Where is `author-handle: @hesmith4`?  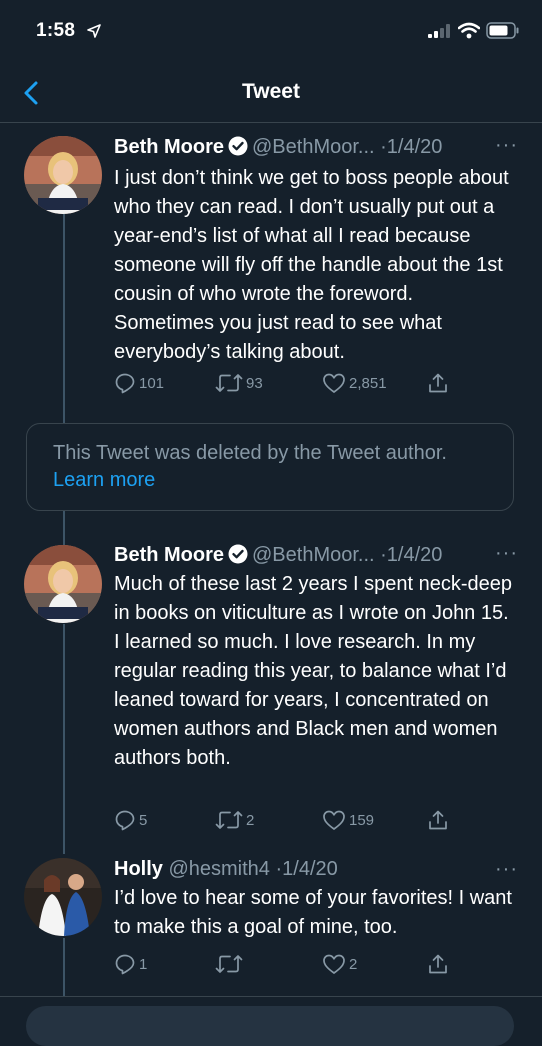 author-handle: @hesmith4 is located at coordinates (218, 869).